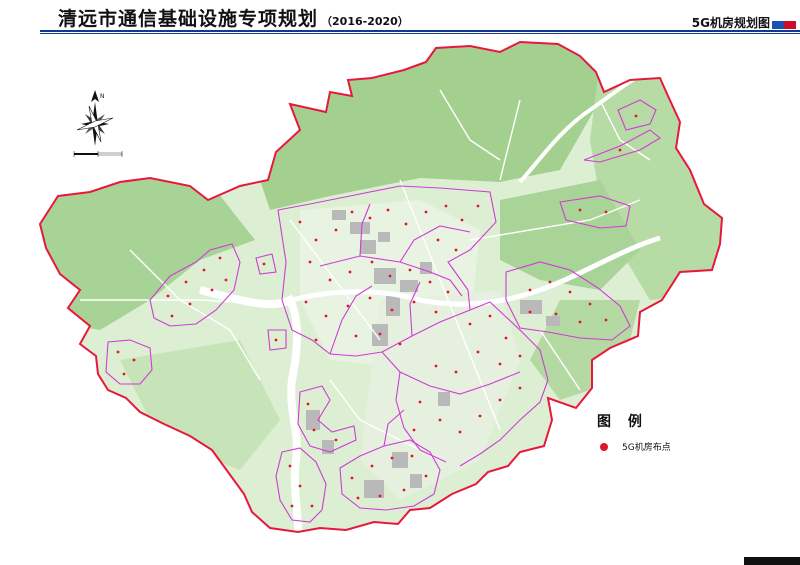 The height and width of the screenshot is (565, 800). Describe the element at coordinates (622, 422) in the screenshot. I see `legend-title: 图 例` at that location.